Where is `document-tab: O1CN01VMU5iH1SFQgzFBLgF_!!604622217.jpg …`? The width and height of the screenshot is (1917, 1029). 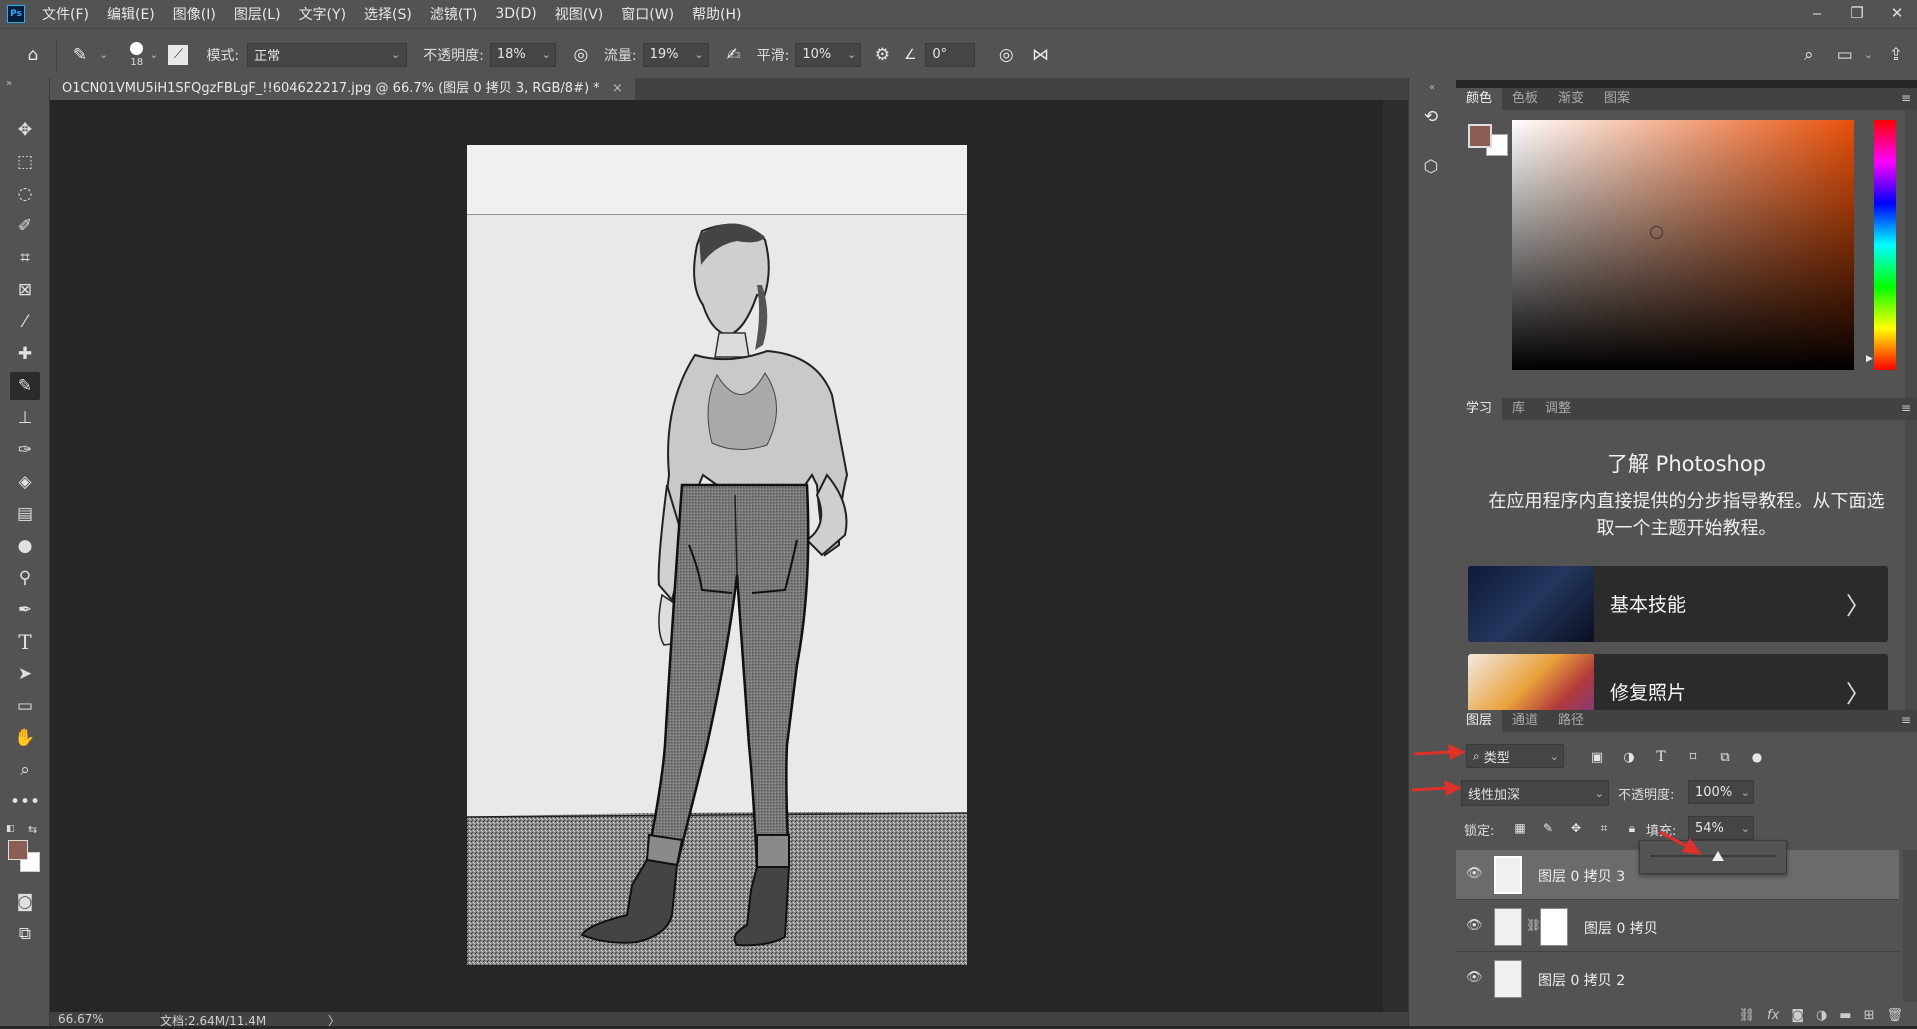 document-tab: O1CN01VMU5iH1SFQgzFBLgF_!!604622217.jpg … is located at coordinates (342, 89).